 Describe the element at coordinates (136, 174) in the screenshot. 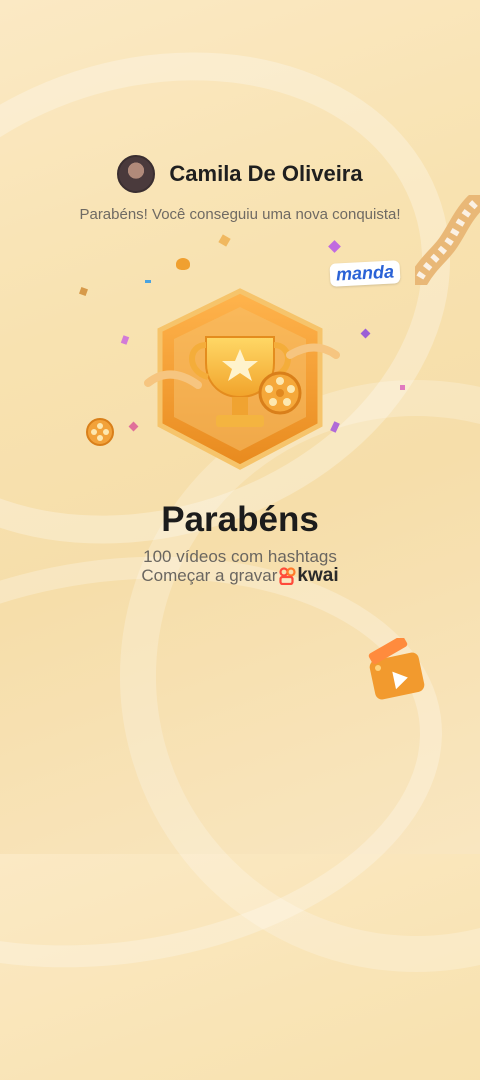

I see `avatar` at that location.